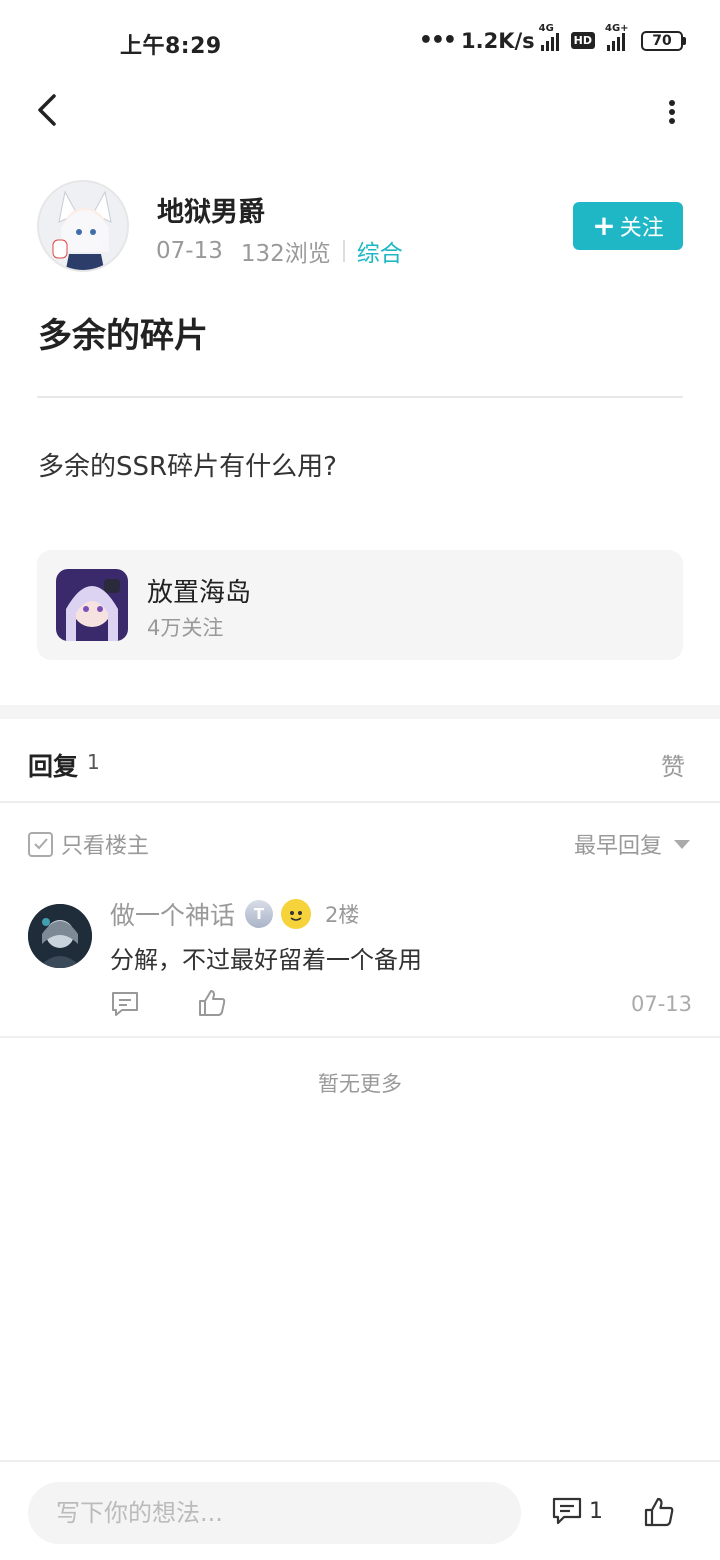 The width and height of the screenshot is (720, 1560). I want to click on signal-icon-2: 4G+, so click(617, 37).